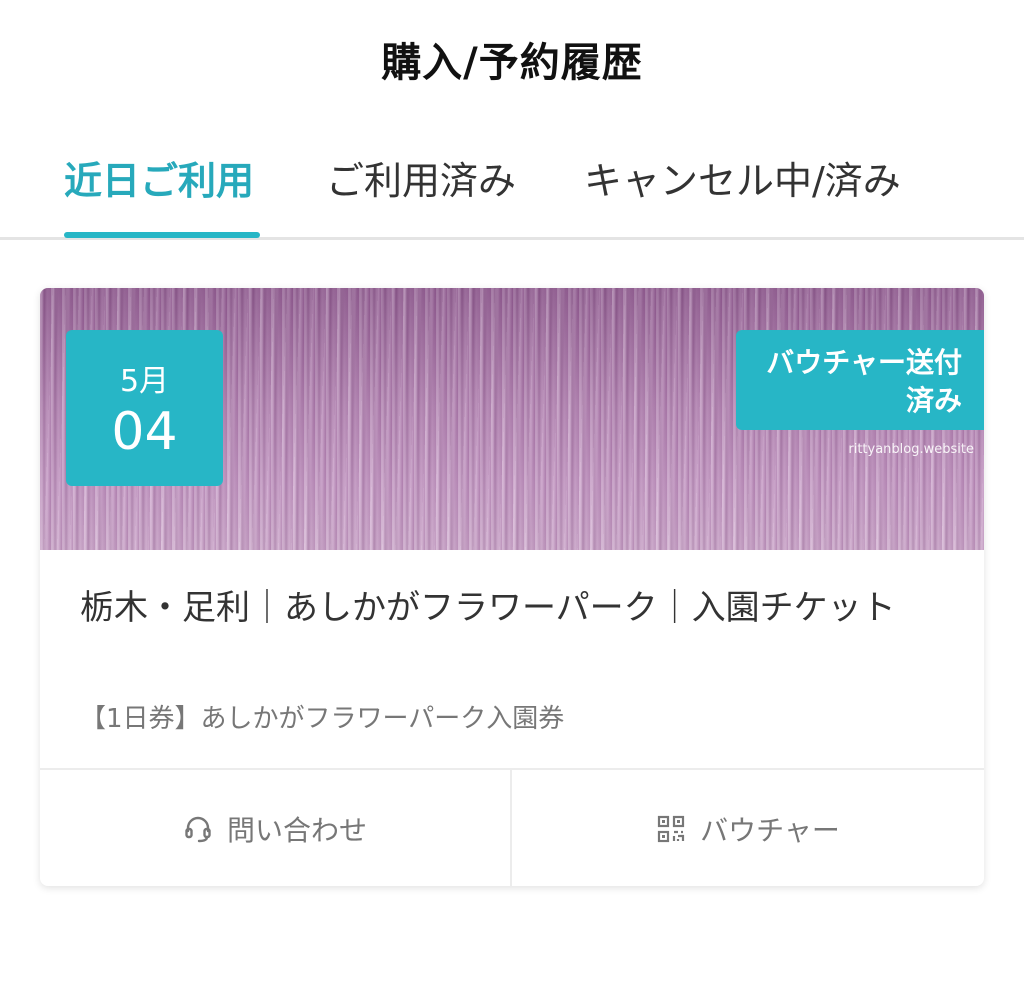 This screenshot has width=1024, height=992. I want to click on status-badge: バウチャー送付 済み, so click(860, 380).